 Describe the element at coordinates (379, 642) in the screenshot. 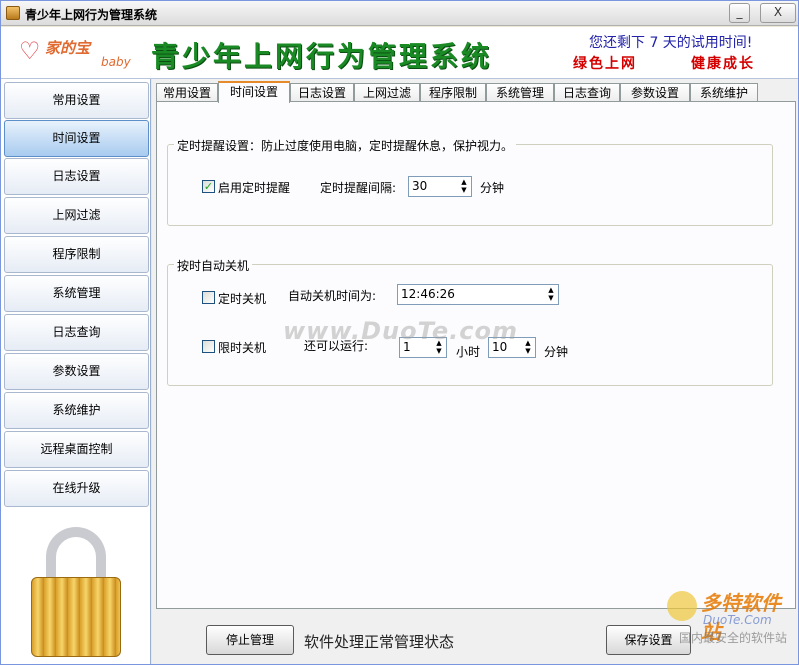

I see `status-text: 软件处理正常管理状态` at that location.